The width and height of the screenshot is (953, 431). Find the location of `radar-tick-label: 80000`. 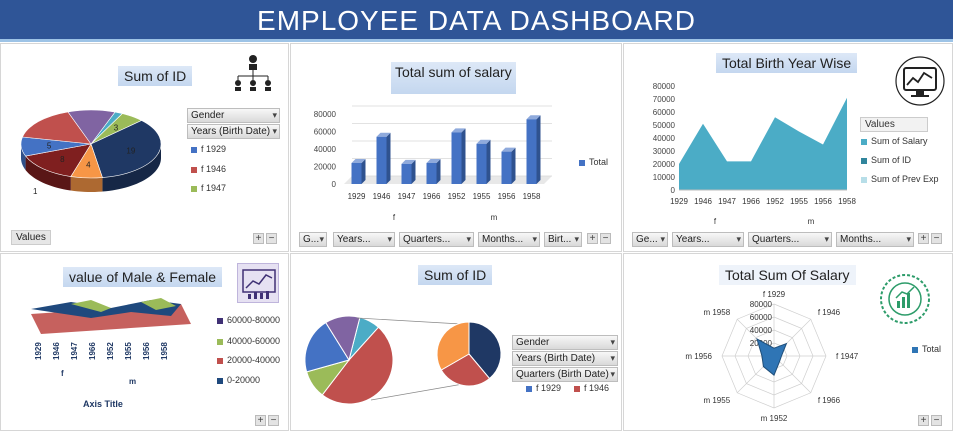

radar-tick-label: 80000 is located at coordinates (761, 304).